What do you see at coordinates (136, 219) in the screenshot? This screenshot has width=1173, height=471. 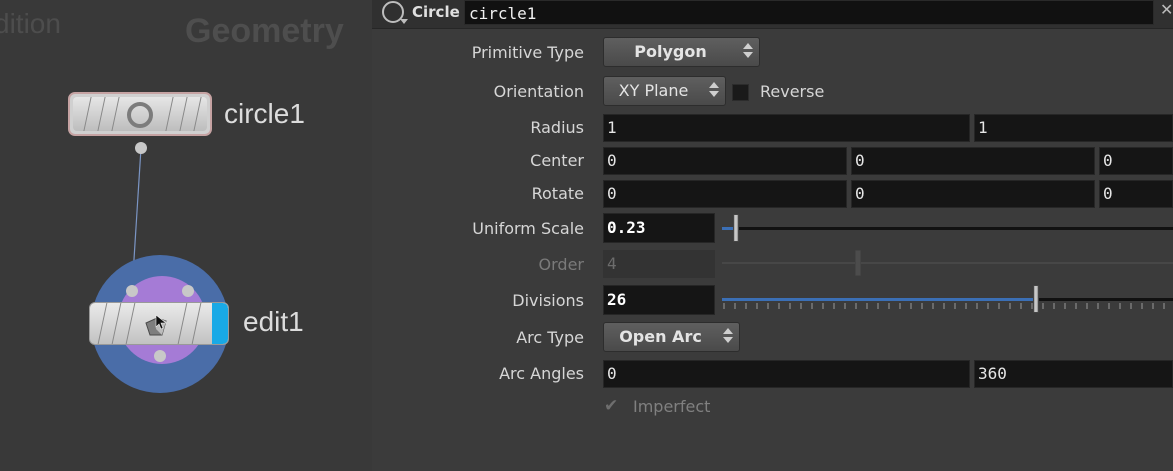 I see `node-connection-wire` at bounding box center [136, 219].